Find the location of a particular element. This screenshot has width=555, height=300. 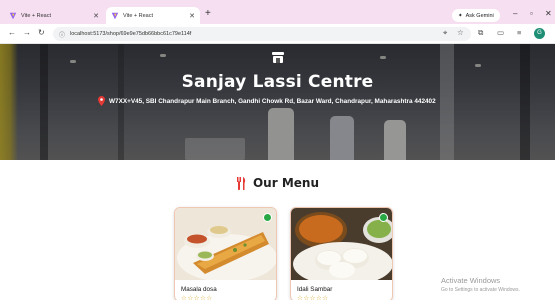

forward-arrow-icon: → is located at coordinates (27, 33).